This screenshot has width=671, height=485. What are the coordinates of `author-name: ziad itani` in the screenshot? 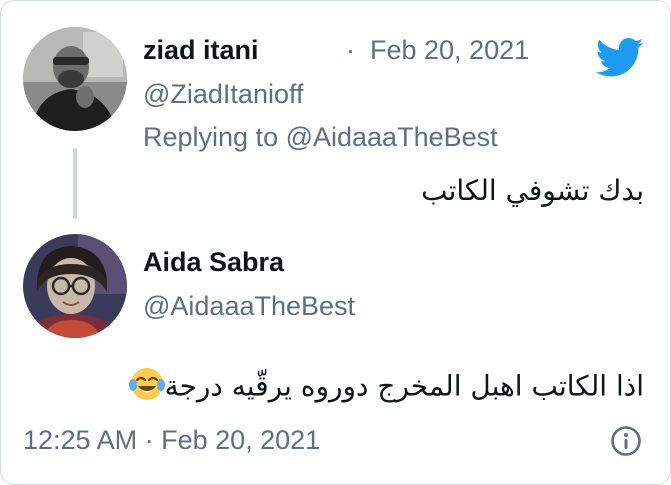 It's located at (201, 50).